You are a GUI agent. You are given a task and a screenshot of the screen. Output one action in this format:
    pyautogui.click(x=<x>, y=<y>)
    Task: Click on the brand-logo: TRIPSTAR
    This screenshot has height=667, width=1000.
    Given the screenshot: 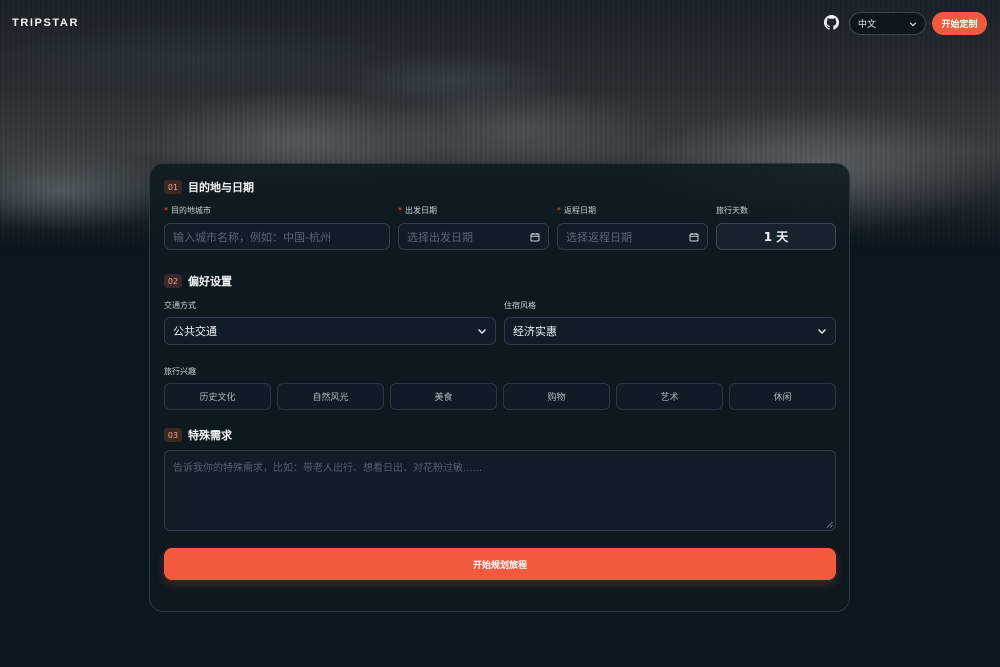 What is the action you would take?
    pyautogui.click(x=45, y=23)
    